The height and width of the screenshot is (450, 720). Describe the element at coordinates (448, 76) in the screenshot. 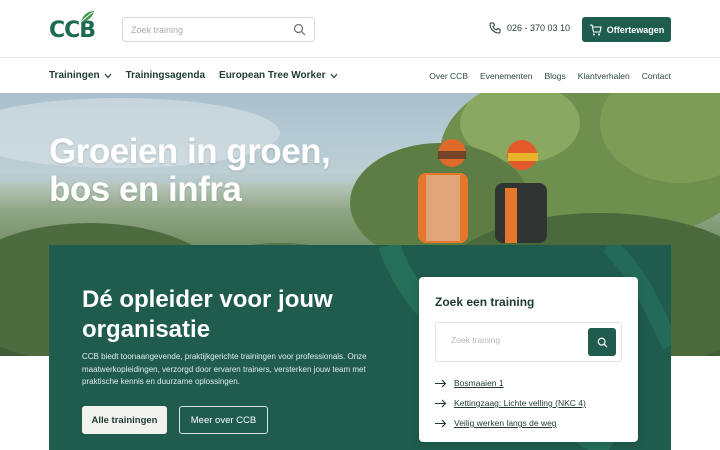

I see `nav-item-over-ccb: Over CCB` at that location.